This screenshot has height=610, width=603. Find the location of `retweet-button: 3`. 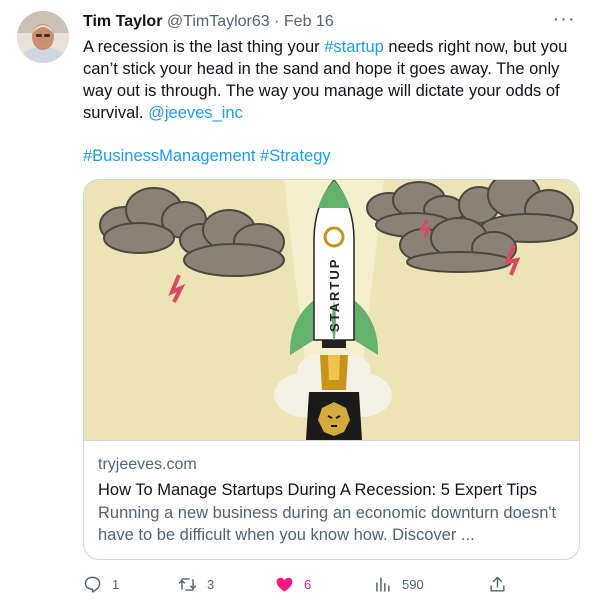

retweet-button: 3 is located at coordinates (196, 584).